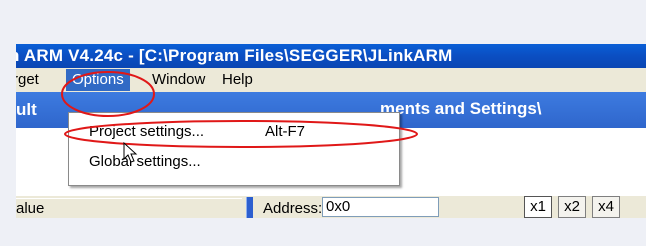 This screenshot has height=246, width=646. Describe the element at coordinates (98, 80) in the screenshot. I see `menu-options: Options` at that location.